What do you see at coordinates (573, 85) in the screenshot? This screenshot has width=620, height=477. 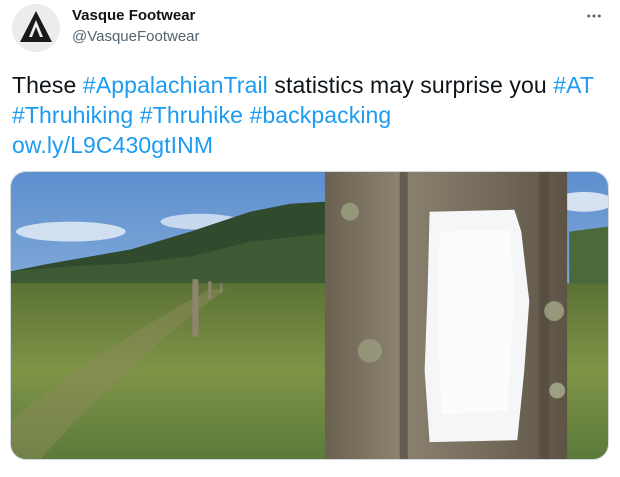 I see `hashtag-link: #AT` at bounding box center [573, 85].